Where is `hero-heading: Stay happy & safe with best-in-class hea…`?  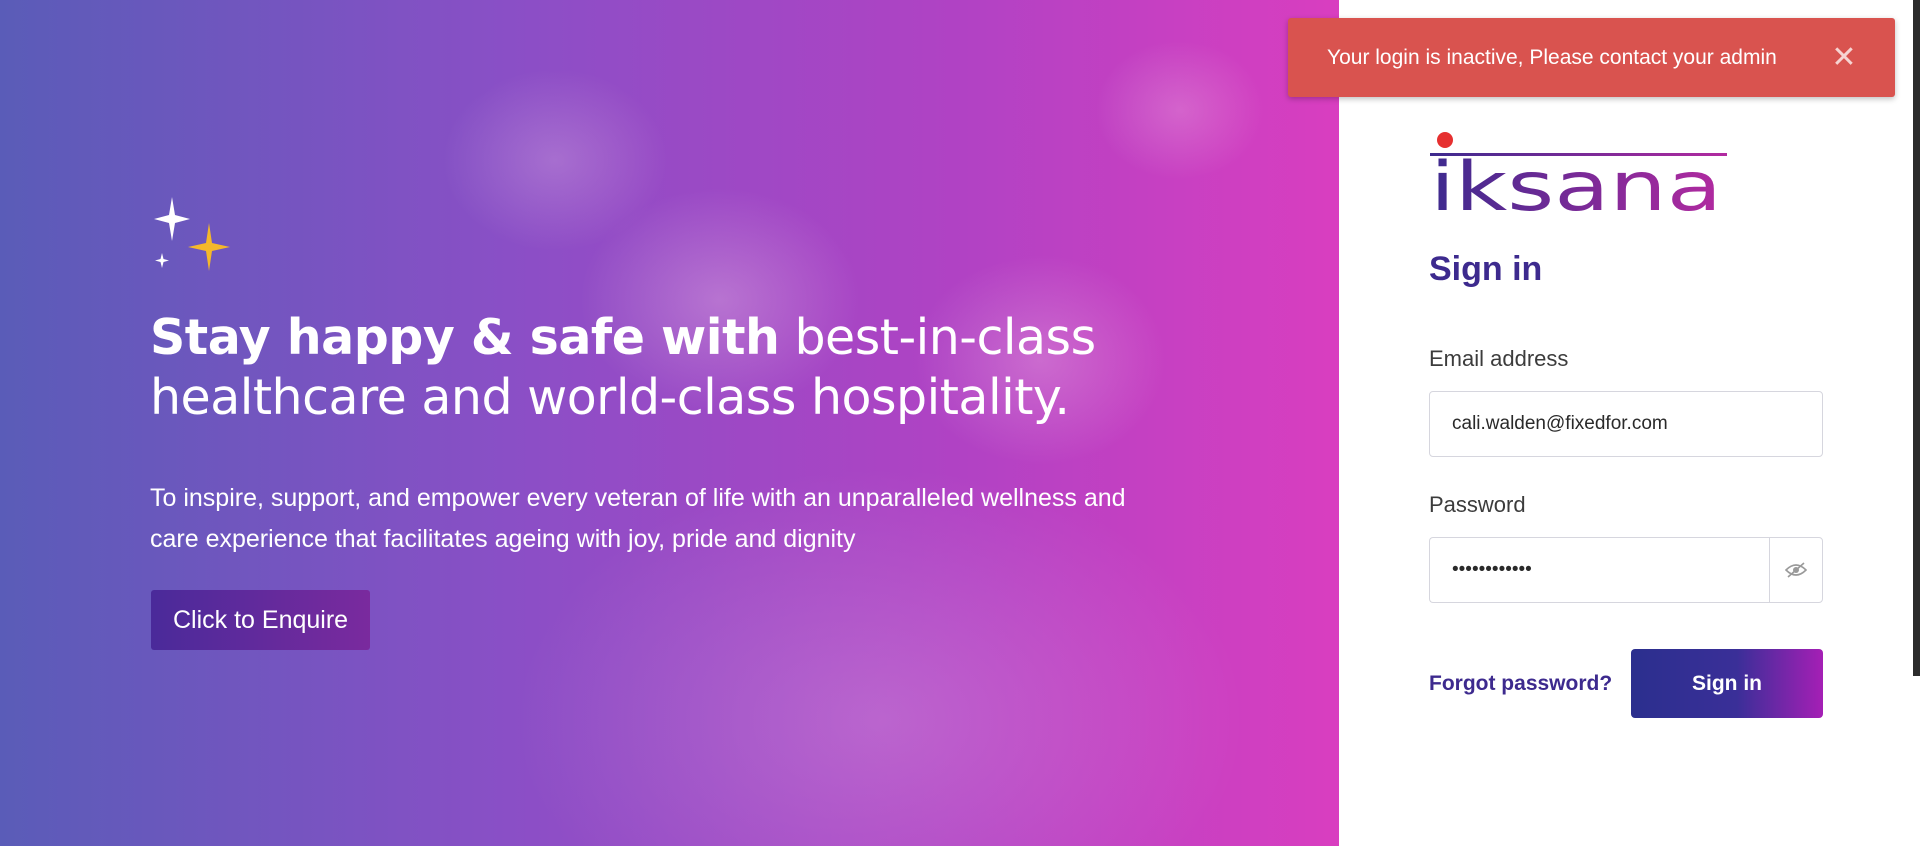
hero-heading: Stay happy & safe with best-in-class hea… is located at coordinates (630, 368).